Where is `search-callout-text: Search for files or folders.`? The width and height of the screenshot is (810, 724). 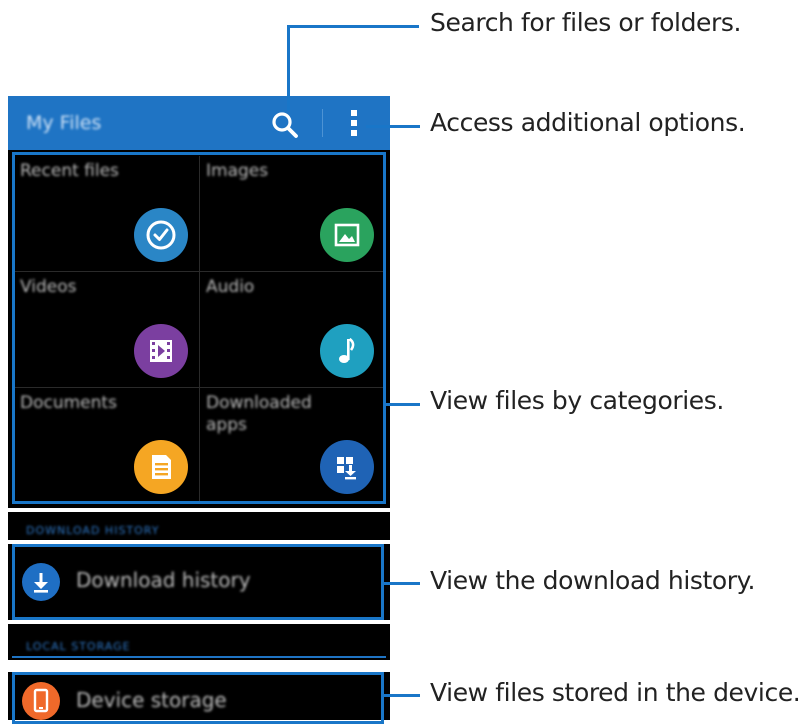
search-callout-text: Search for files or folders. is located at coordinates (586, 22).